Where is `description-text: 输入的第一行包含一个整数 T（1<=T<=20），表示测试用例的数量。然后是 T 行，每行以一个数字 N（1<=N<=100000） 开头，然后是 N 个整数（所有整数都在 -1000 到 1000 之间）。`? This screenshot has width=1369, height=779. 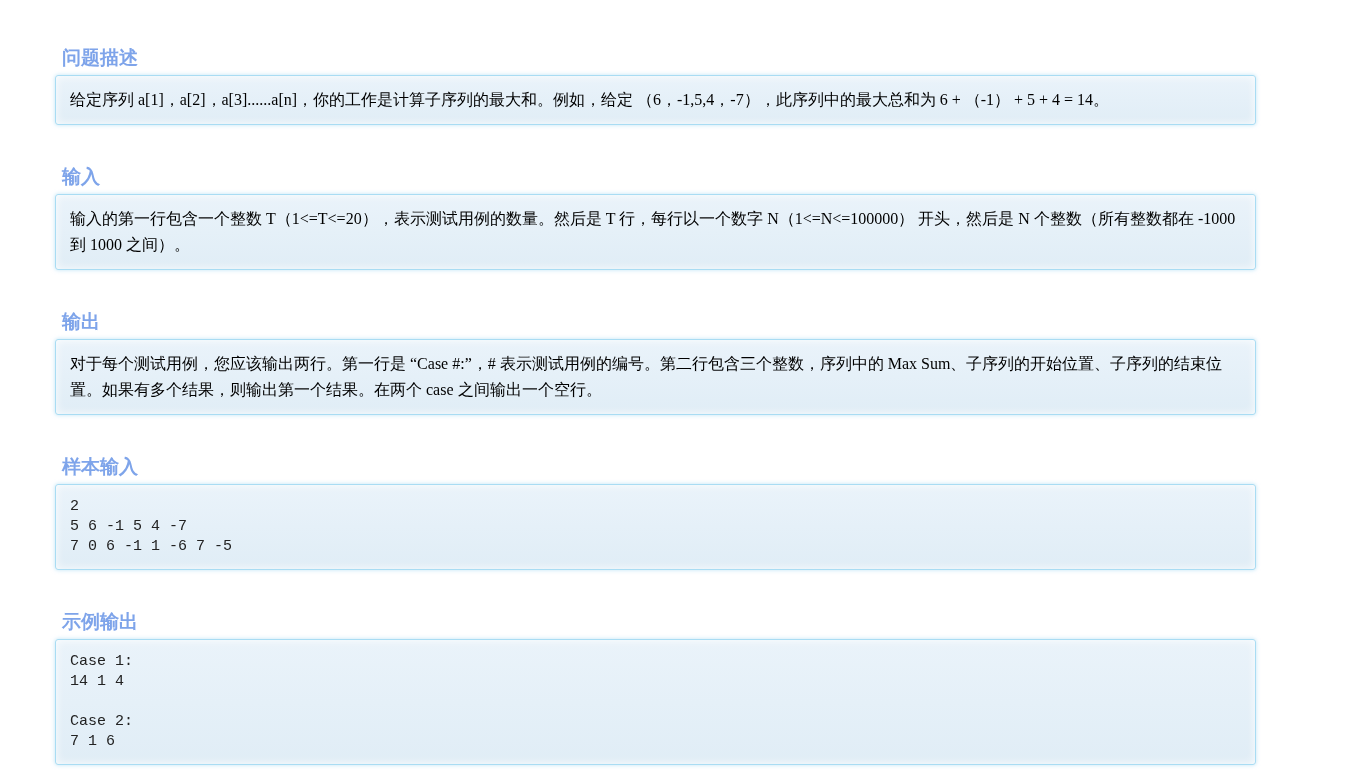
description-text: 输入的第一行包含一个整数 T（1<=T<=20），表示测试用例的数量。然后是 T 行，每行以一个数字 N（1<=N<=100000） 开头，然后是 N 个整数（所有整数都在 -1000 到 1000 之间）。 is located at coordinates (653, 232).